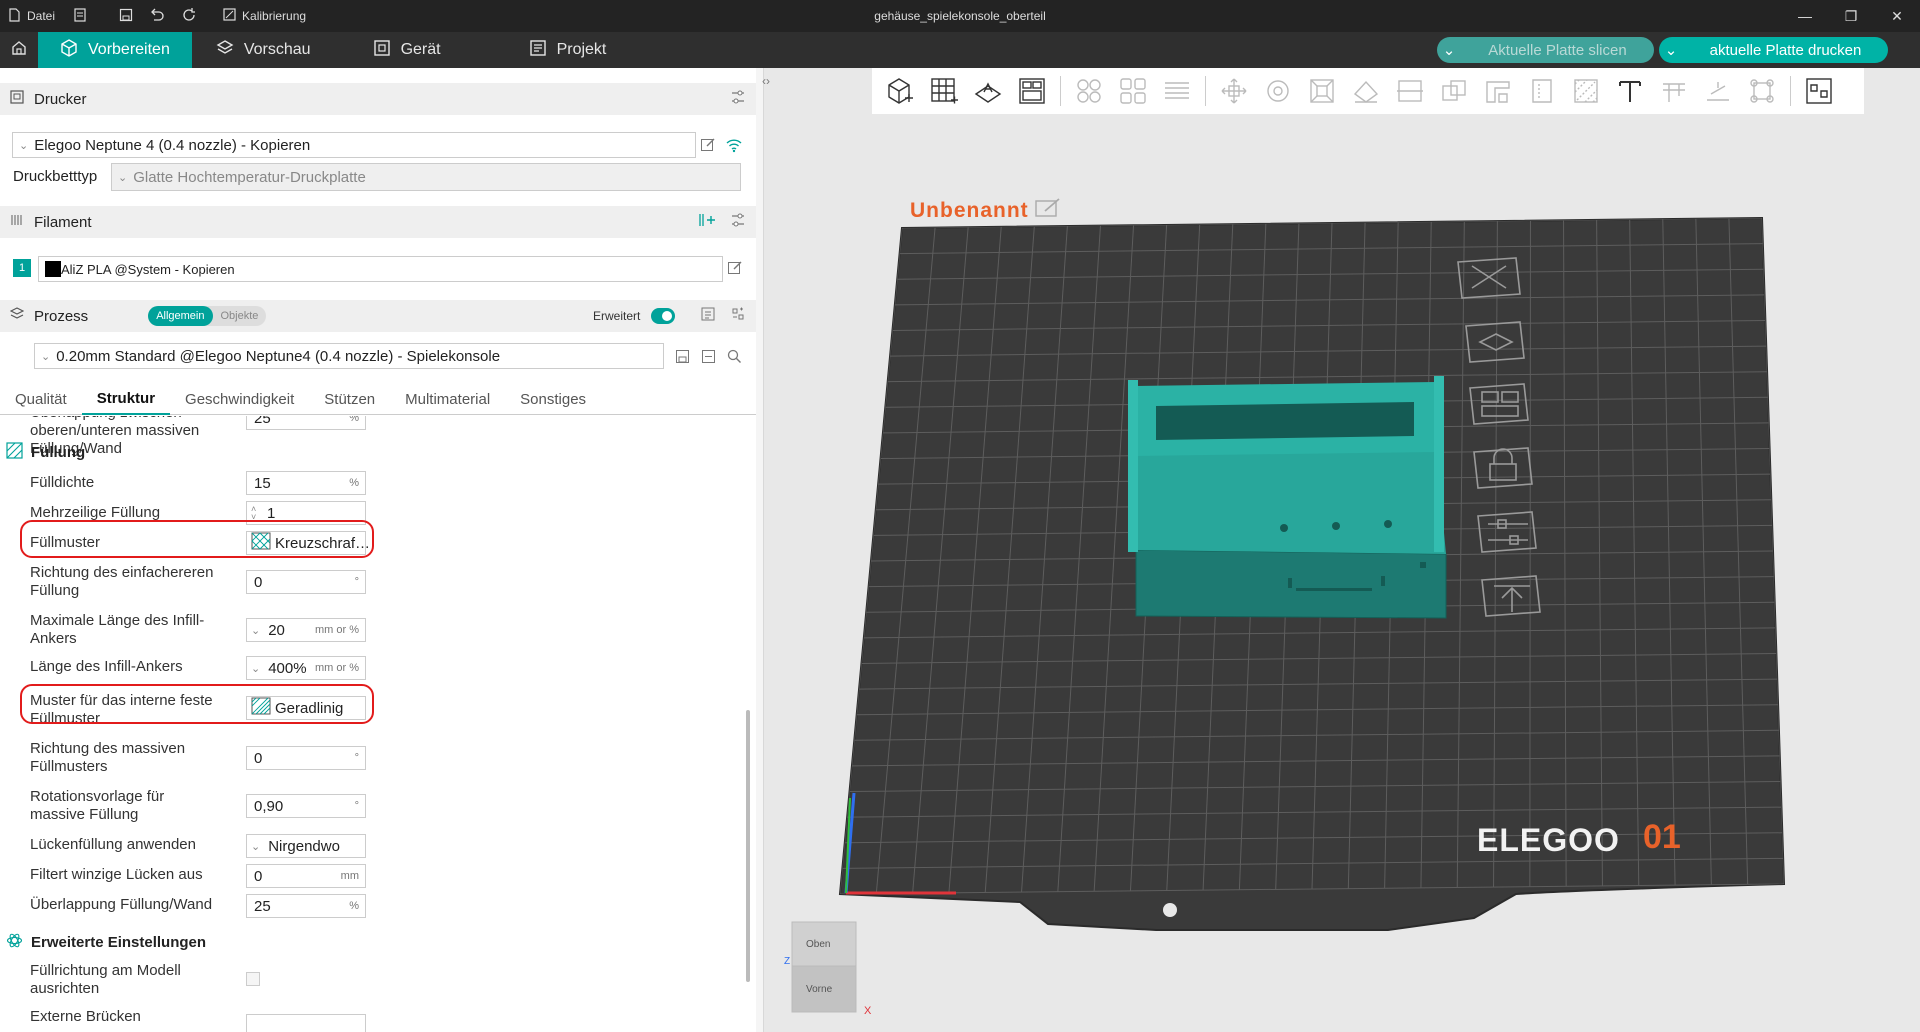  Describe the element at coordinates (157, 16) in the screenshot. I see `undo-button` at that location.